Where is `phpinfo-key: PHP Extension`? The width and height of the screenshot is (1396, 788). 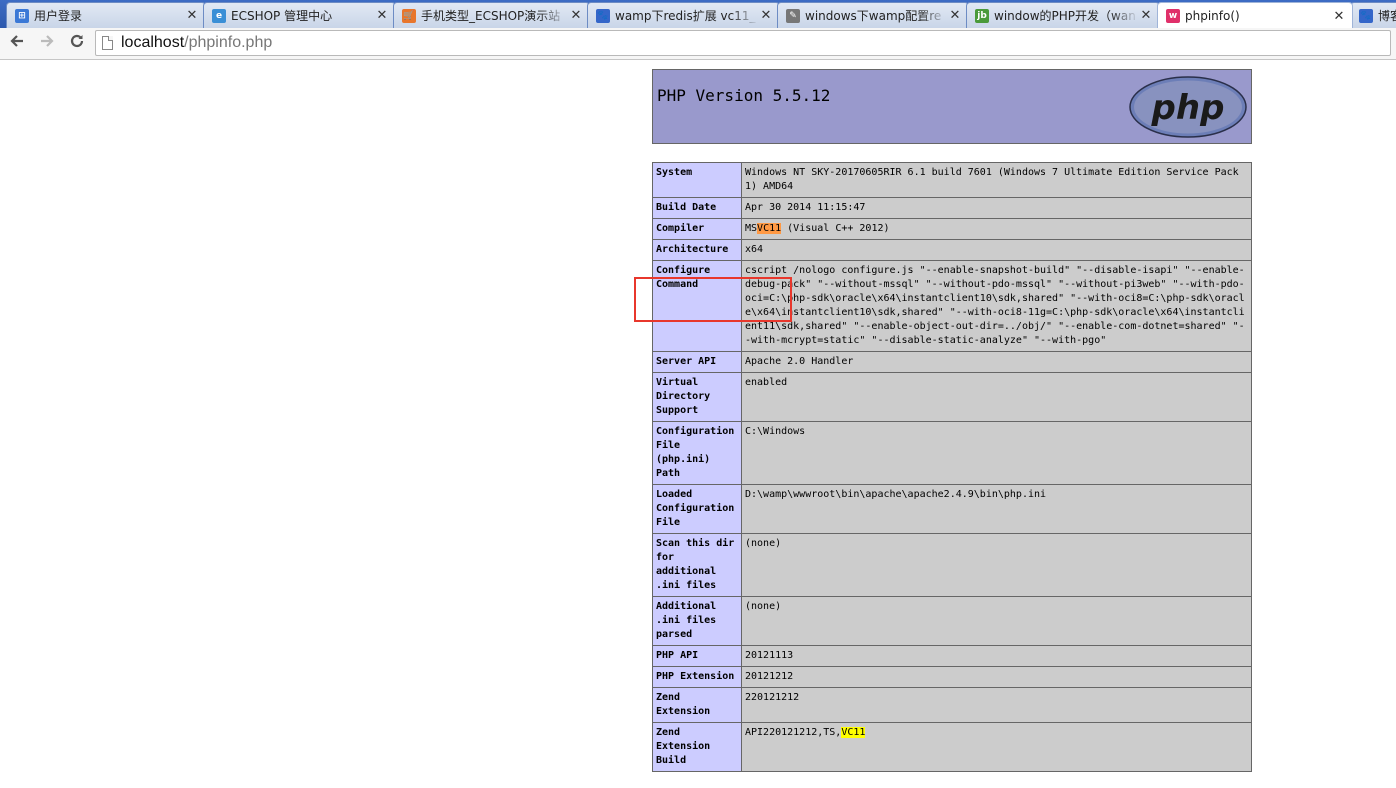
phpinfo-key: PHP Extension is located at coordinates (697, 677).